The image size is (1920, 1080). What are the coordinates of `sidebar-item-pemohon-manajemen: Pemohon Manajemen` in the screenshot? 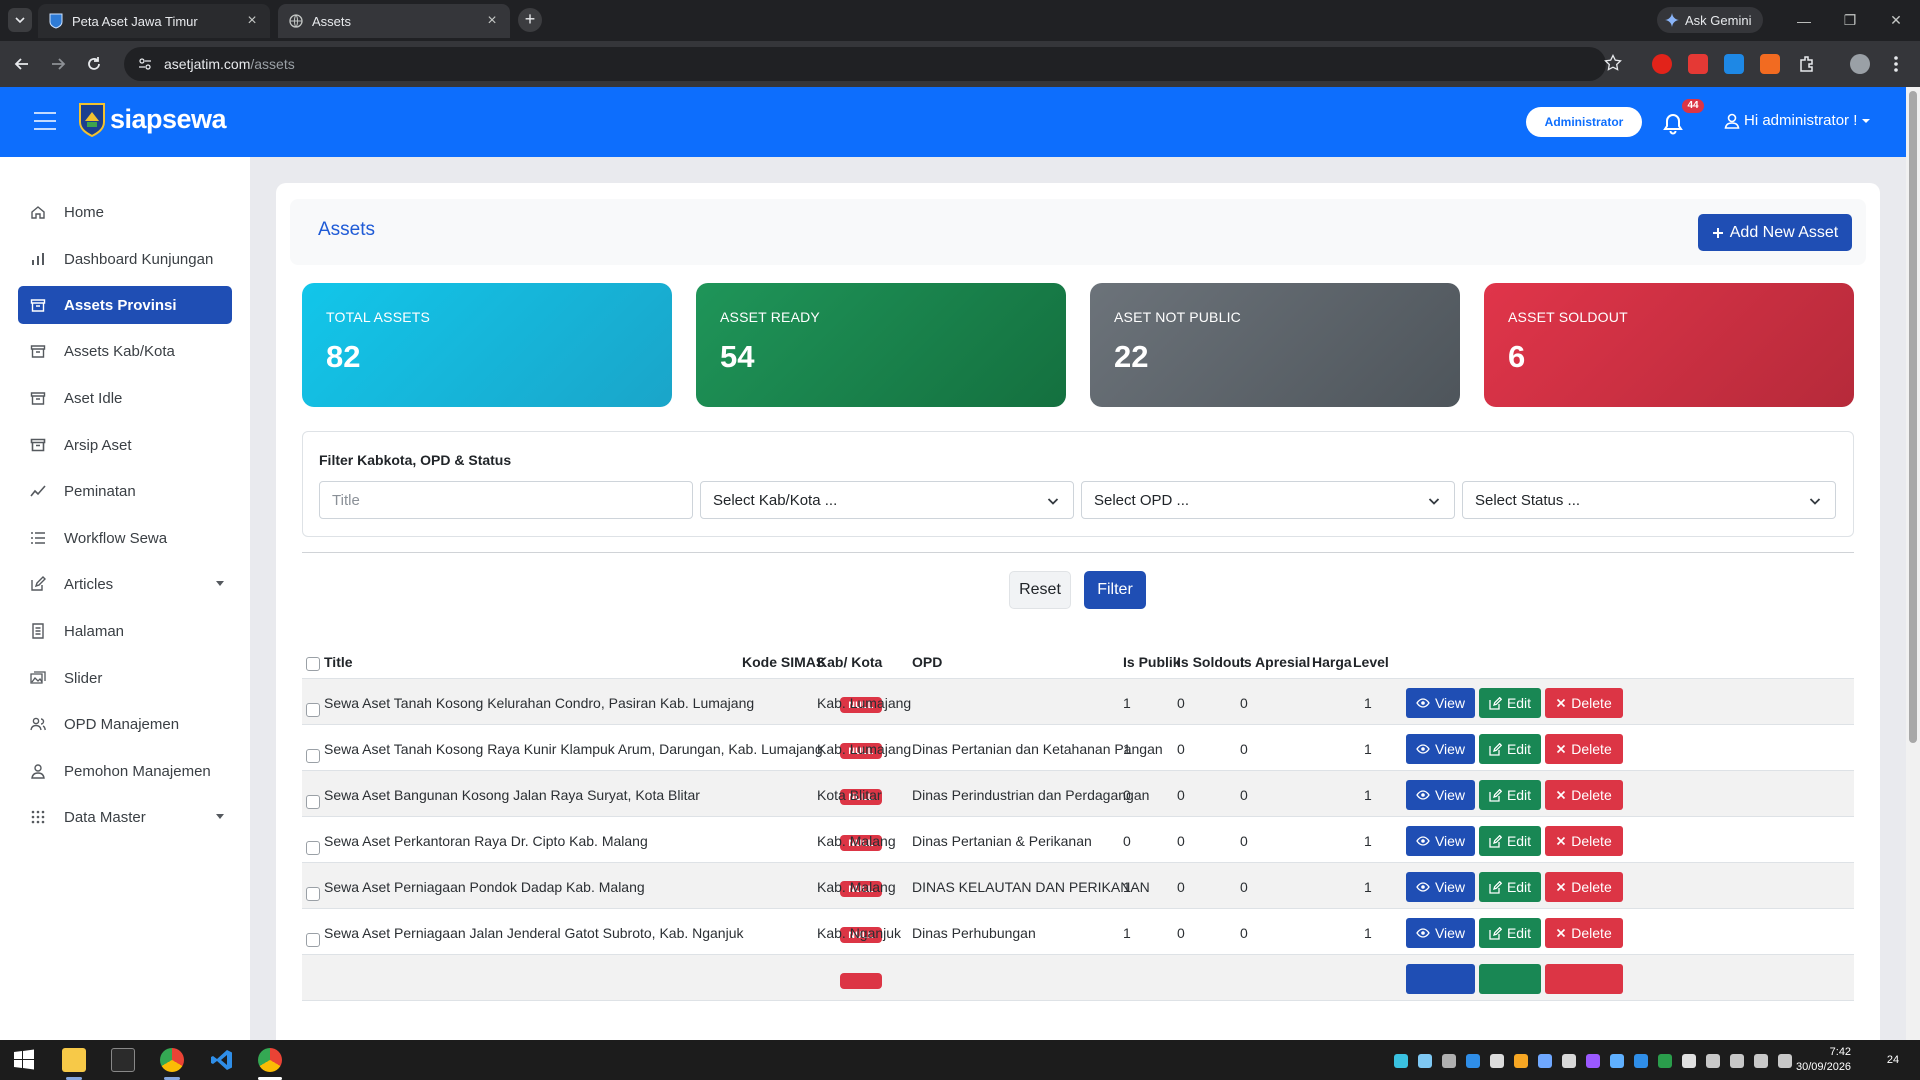 It's located at (125, 771).